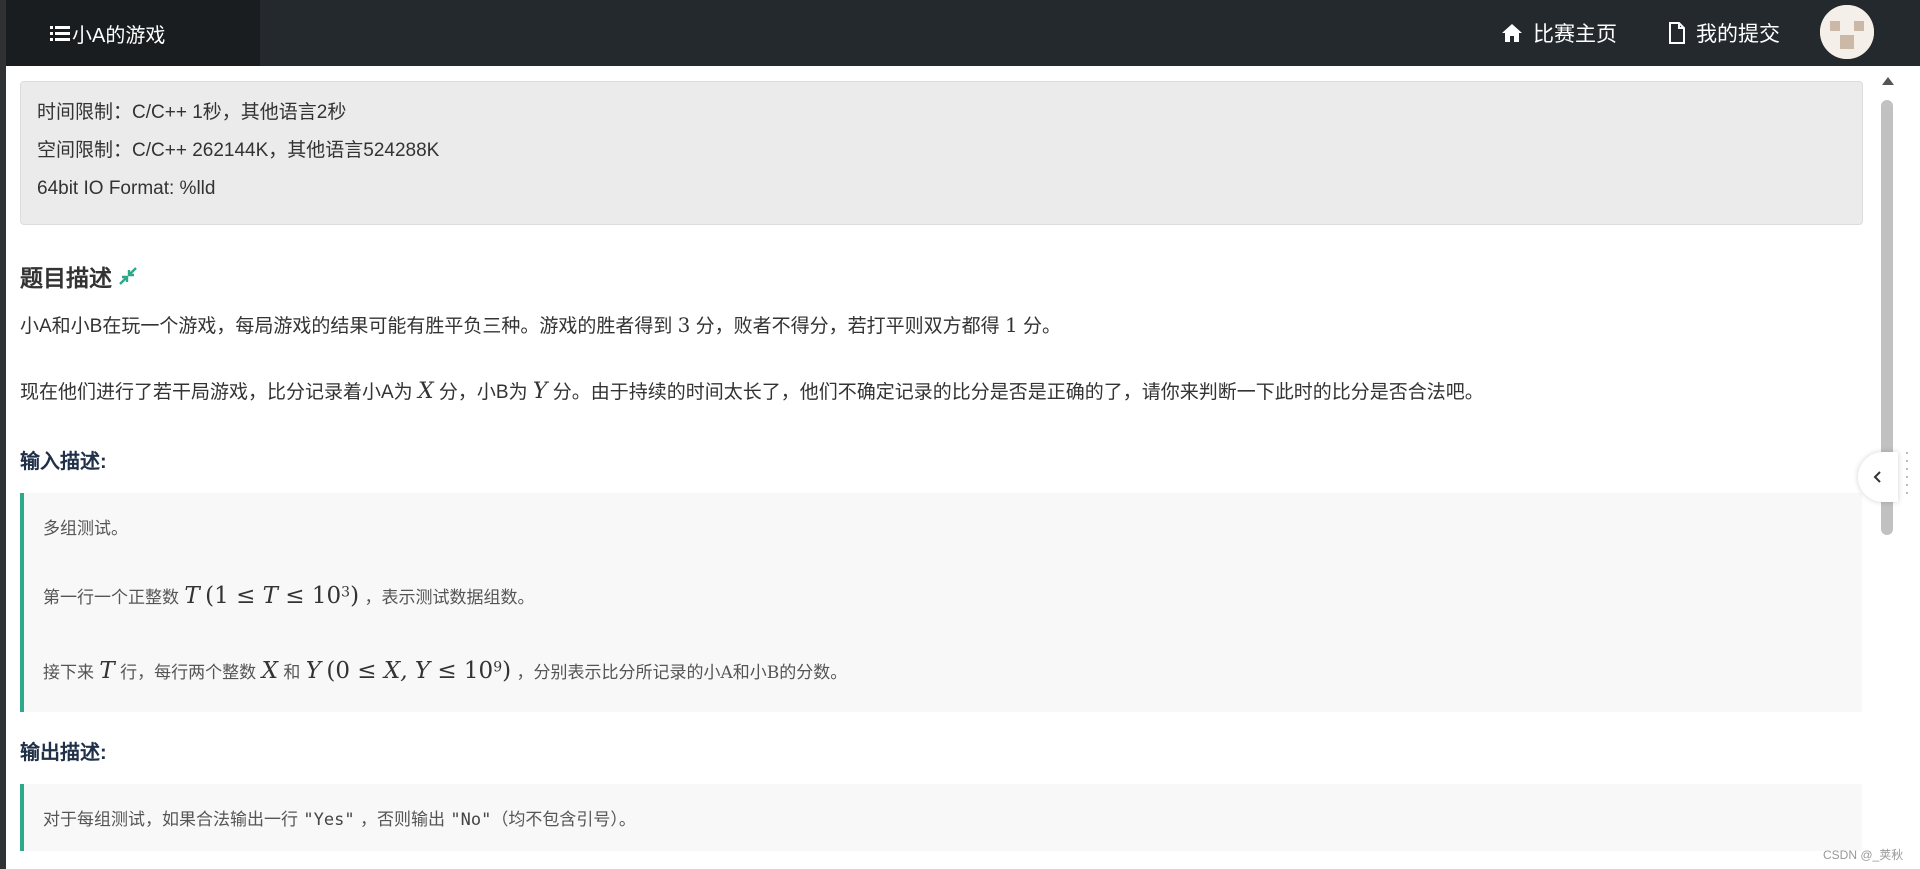  What do you see at coordinates (355, 671) in the screenshot?
I see `math-open: (0 ≤` at bounding box center [355, 671].